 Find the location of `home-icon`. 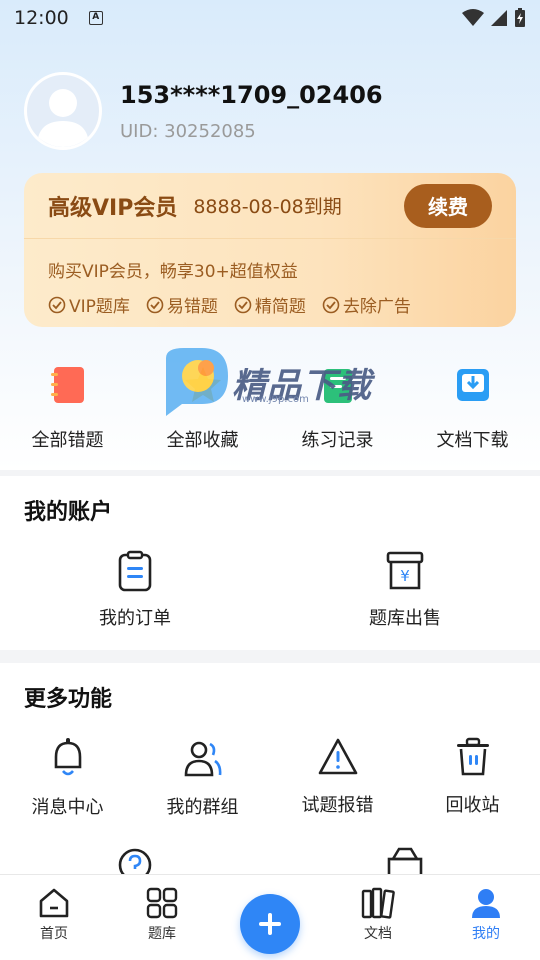

home-icon is located at coordinates (54, 903).